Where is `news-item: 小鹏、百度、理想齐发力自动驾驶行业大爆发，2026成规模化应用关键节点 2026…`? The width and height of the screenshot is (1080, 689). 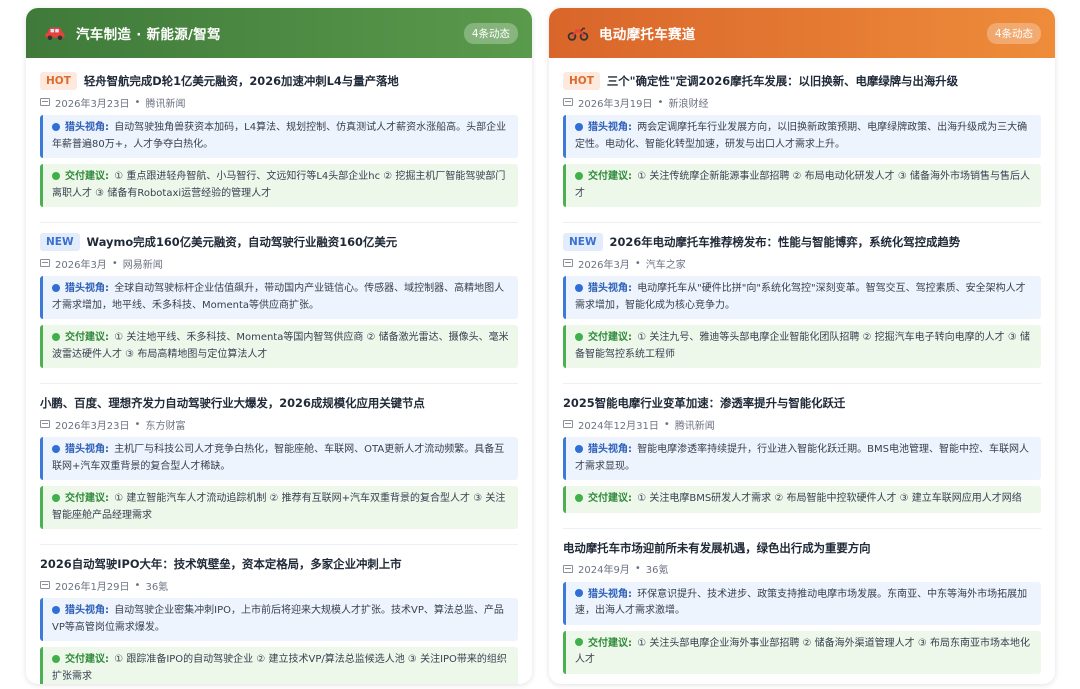
news-item: 小鹏、百度、理想齐发力自动驾驶行业大爆发，2026成规模化应用关键节点 2026… is located at coordinates (279, 469).